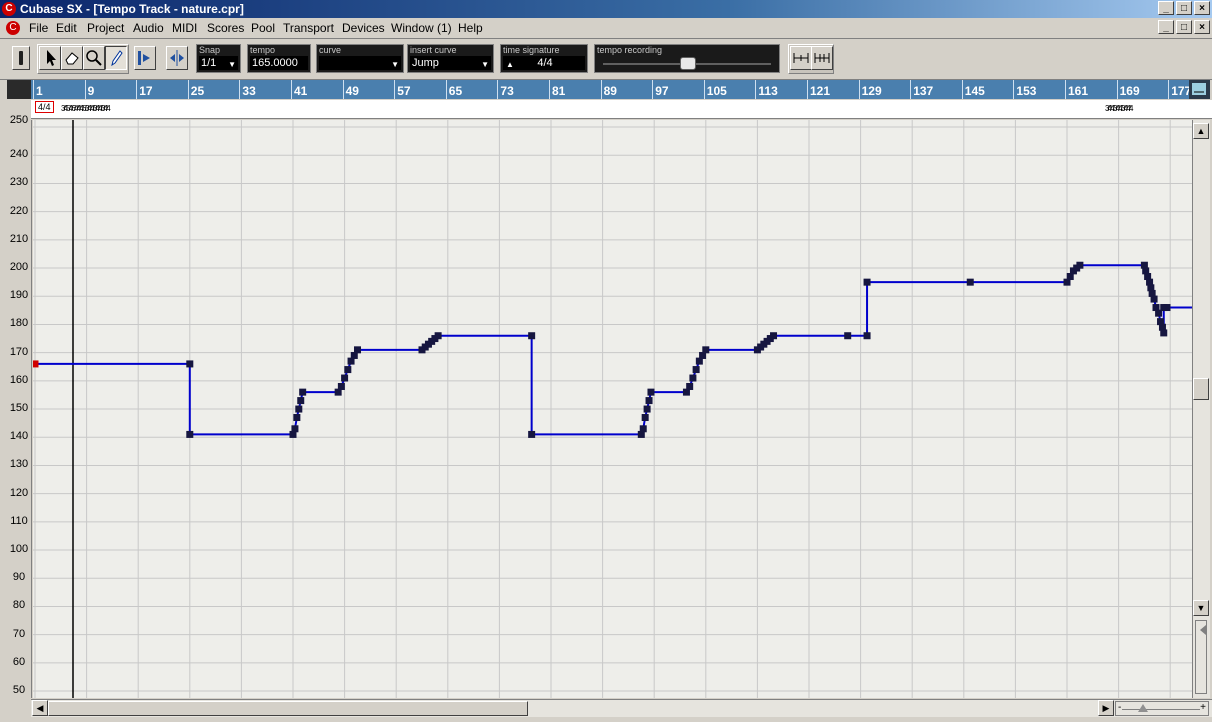  What do you see at coordinates (1162, 708) in the screenshot?
I see `horizontal-zoom-slider: - +` at bounding box center [1162, 708].